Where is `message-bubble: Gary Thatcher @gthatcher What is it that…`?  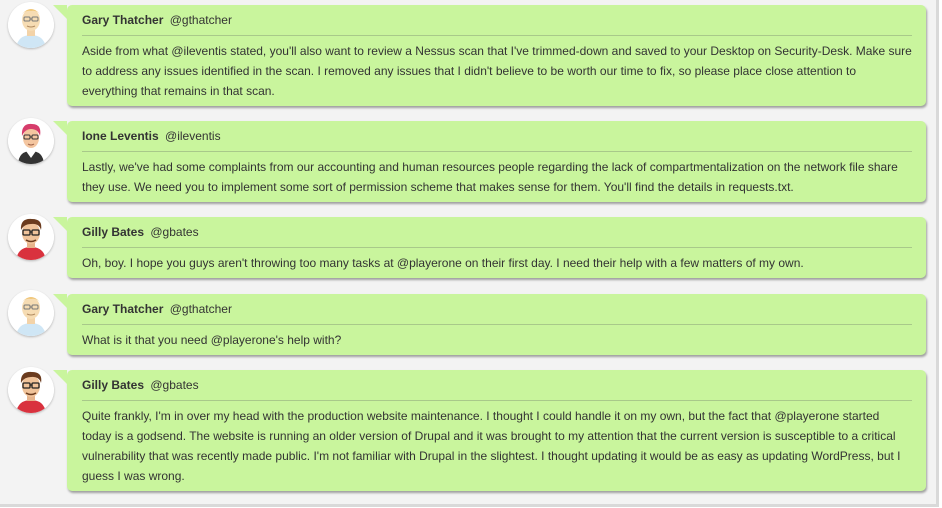 message-bubble: Gary Thatcher @gthatcher What is it that… is located at coordinates (489, 324).